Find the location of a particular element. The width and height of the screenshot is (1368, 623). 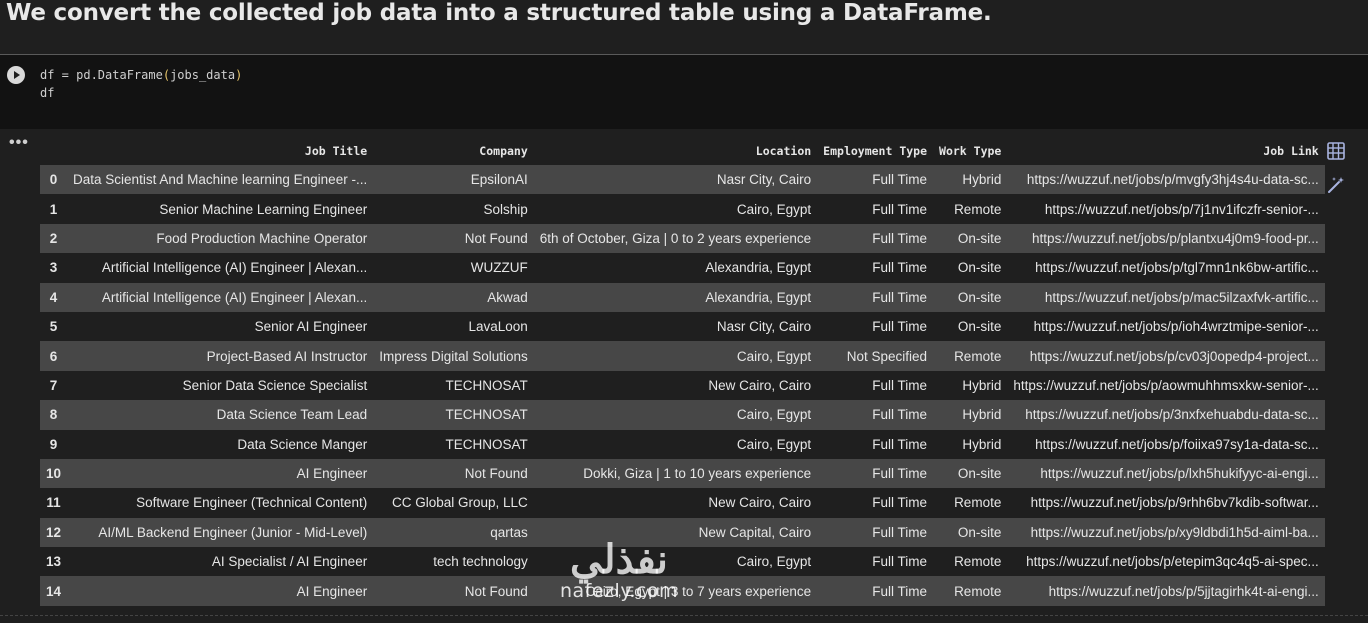

row-index: 12 is located at coordinates (54, 532).